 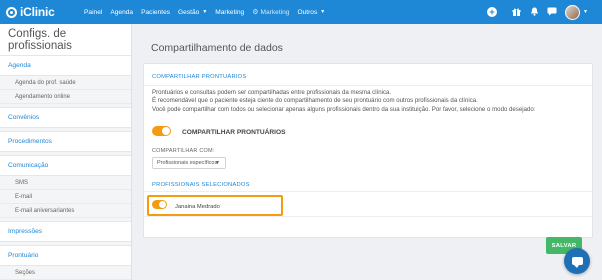 What do you see at coordinates (65, 166) in the screenshot?
I see `sidebar-section-comunicacao: Comunicação` at bounding box center [65, 166].